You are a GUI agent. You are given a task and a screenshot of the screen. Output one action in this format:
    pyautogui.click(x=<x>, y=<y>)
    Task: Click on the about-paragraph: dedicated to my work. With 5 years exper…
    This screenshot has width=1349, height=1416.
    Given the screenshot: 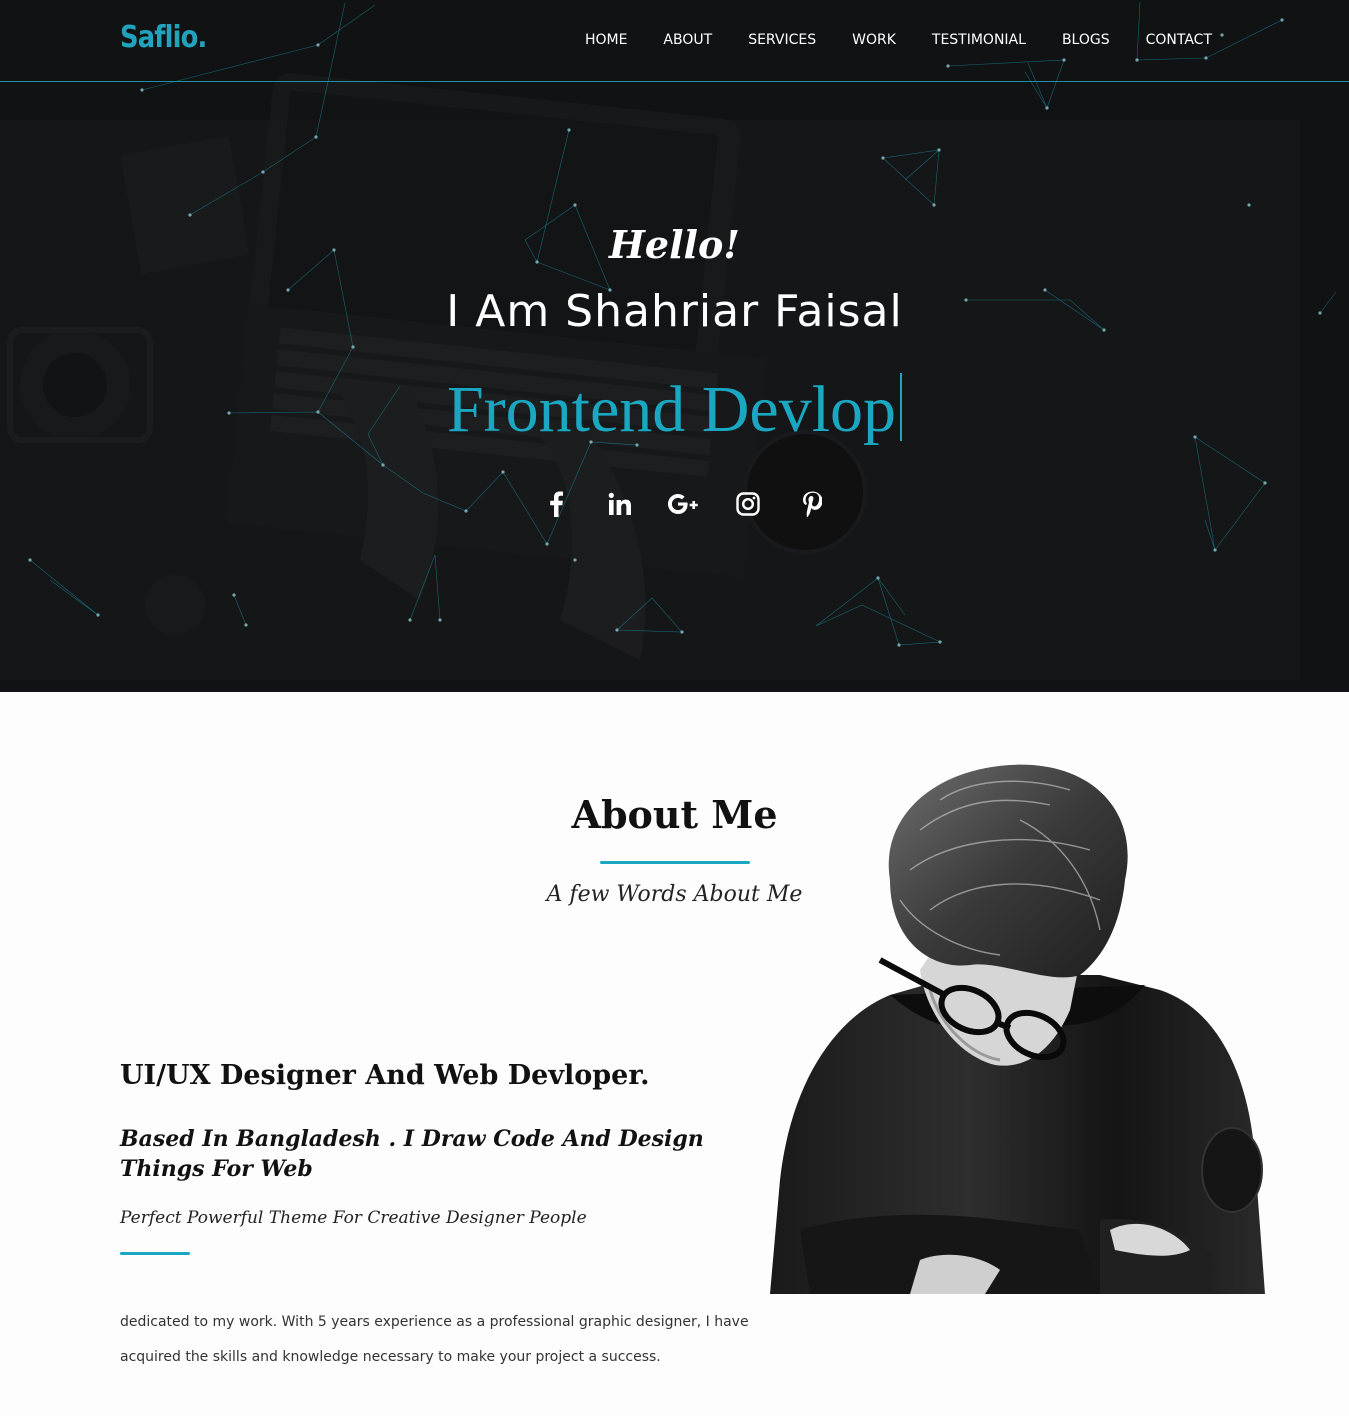 What is the action you would take?
    pyautogui.click(x=434, y=1339)
    